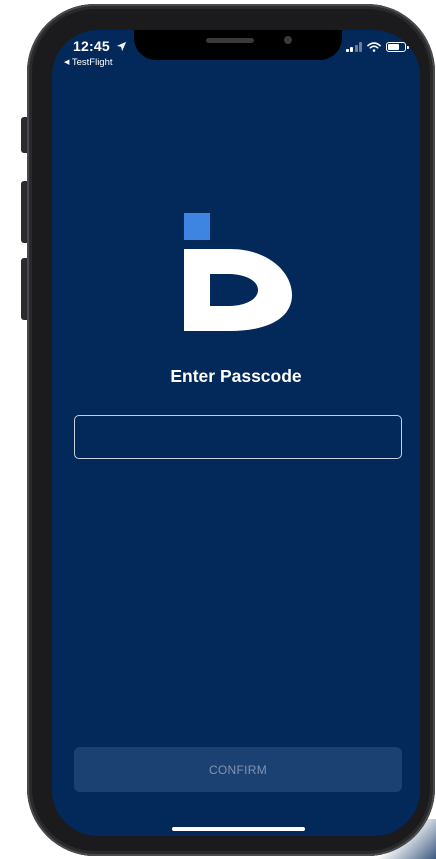 This screenshot has width=436, height=859. I want to click on notch, so click(238, 45).